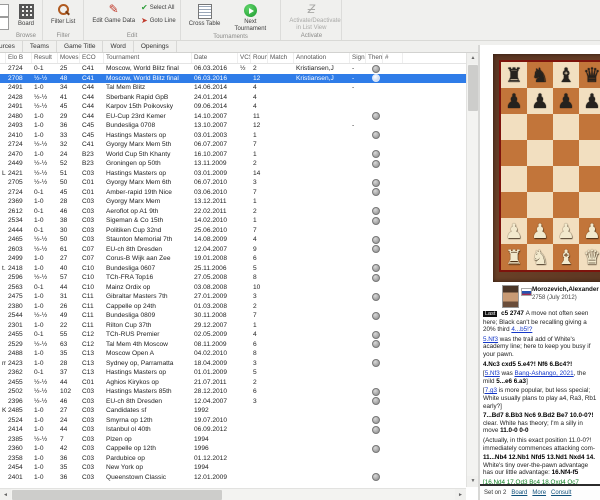 This screenshot has height=500, width=600. What do you see at coordinates (511, 381) in the screenshot?
I see `move-text: 5...e6 6.a3` at bounding box center [511, 381].